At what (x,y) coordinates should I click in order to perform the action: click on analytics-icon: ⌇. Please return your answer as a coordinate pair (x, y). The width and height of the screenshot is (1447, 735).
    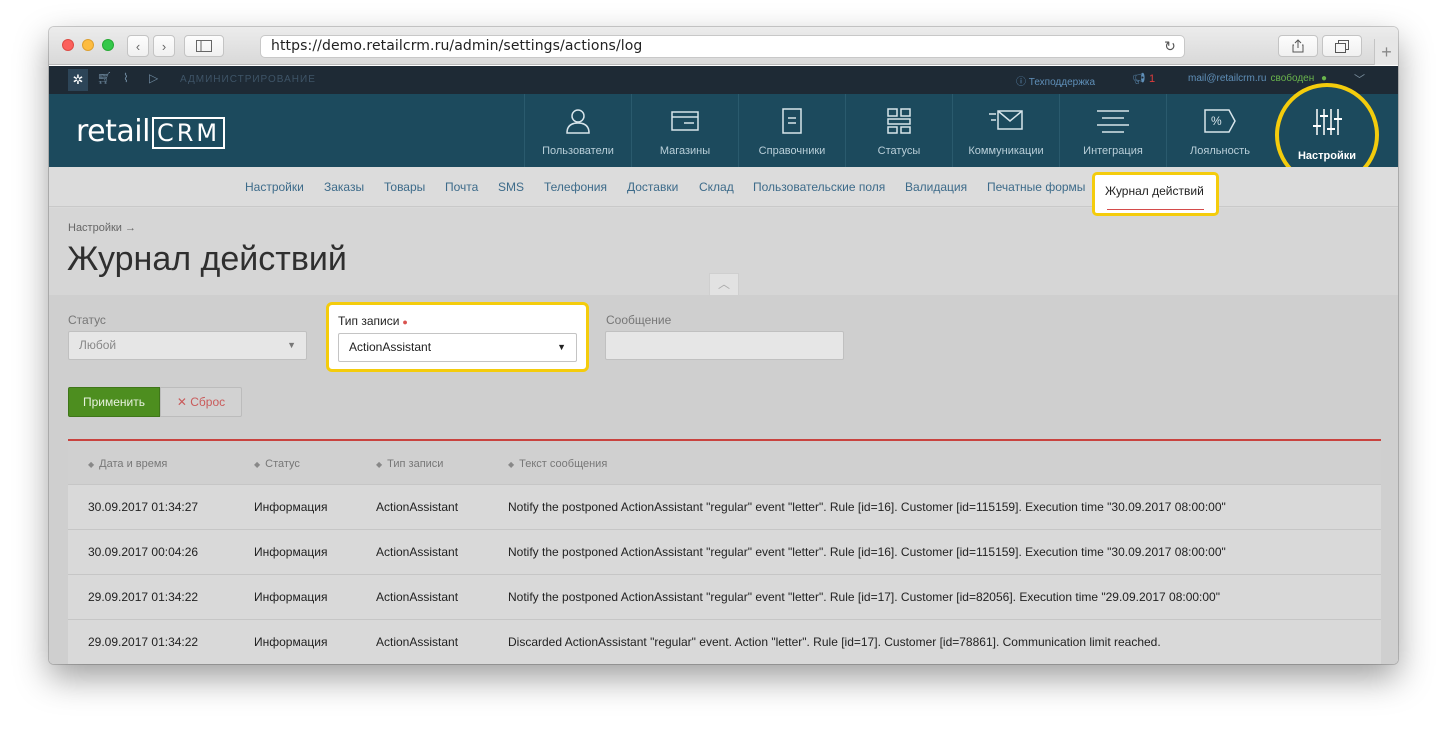
    Looking at the image, I should click on (126, 78).